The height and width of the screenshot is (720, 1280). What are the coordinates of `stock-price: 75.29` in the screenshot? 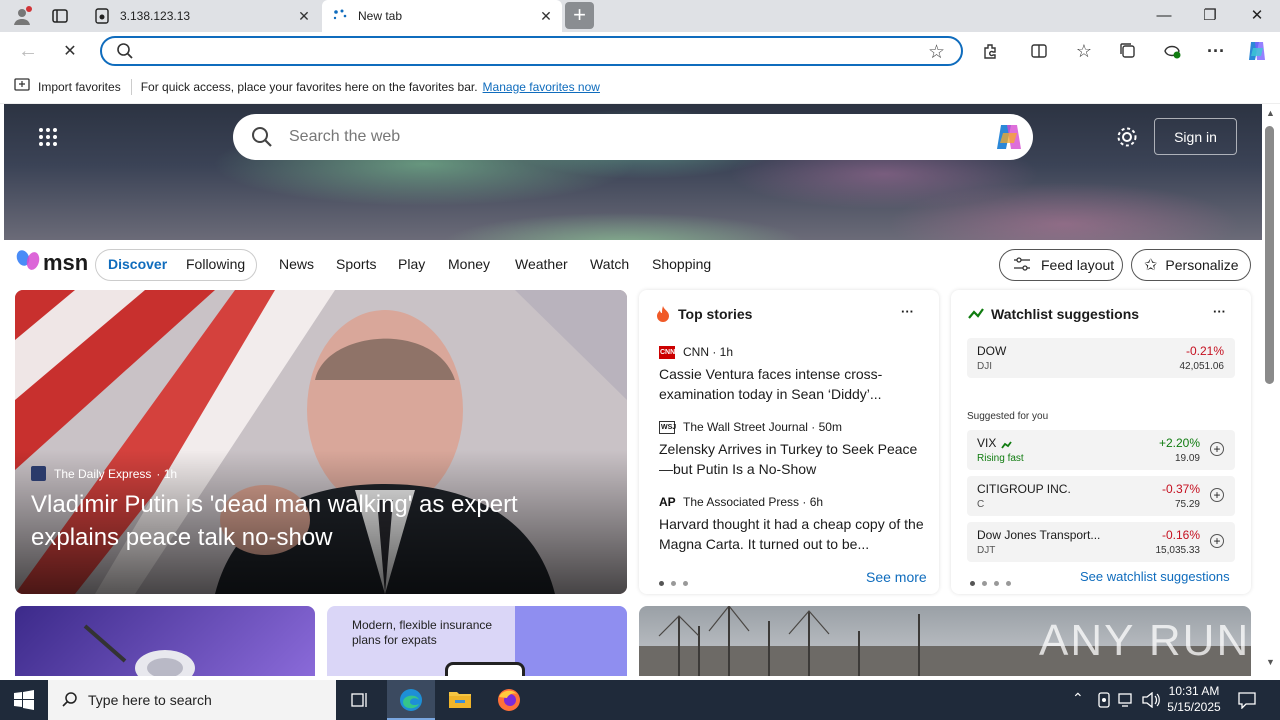 It's located at (1187, 504).